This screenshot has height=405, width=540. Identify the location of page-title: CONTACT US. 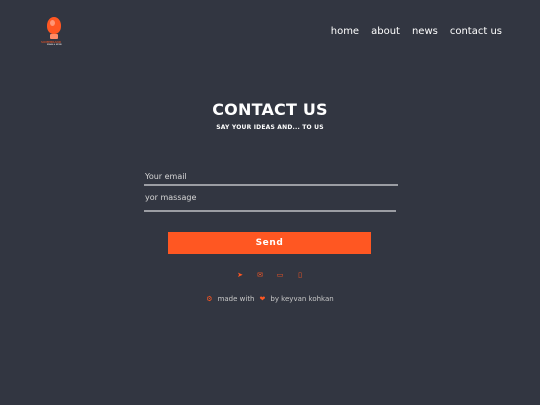
(270, 109).